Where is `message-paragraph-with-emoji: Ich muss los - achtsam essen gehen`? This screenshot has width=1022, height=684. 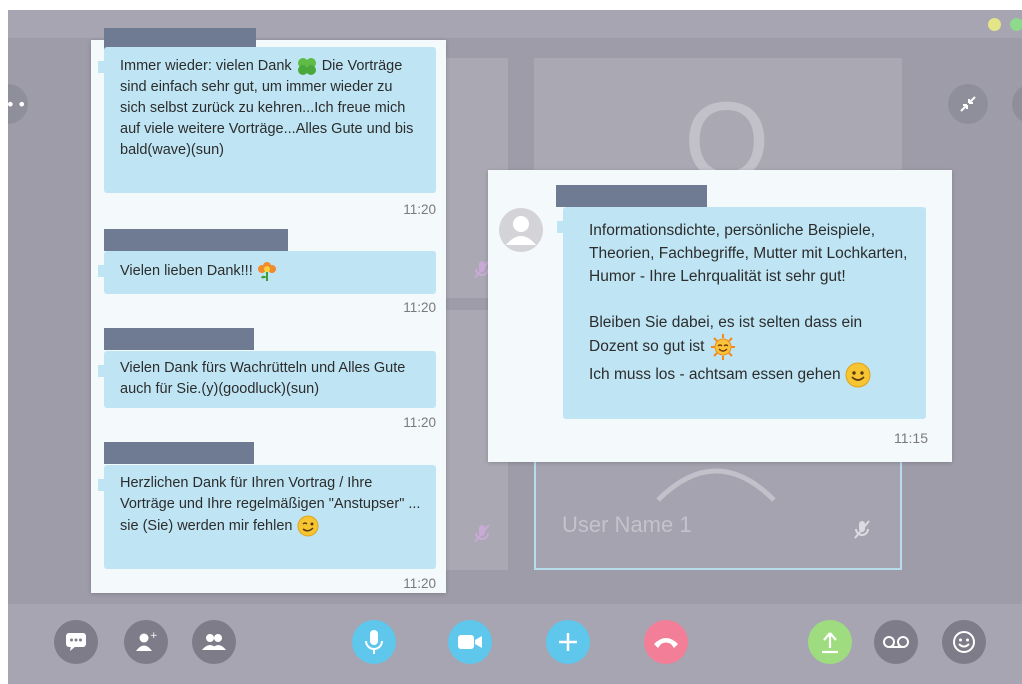 message-paragraph-with-emoji: Ich muss los - achtsam essen gehen is located at coordinates (751, 375).